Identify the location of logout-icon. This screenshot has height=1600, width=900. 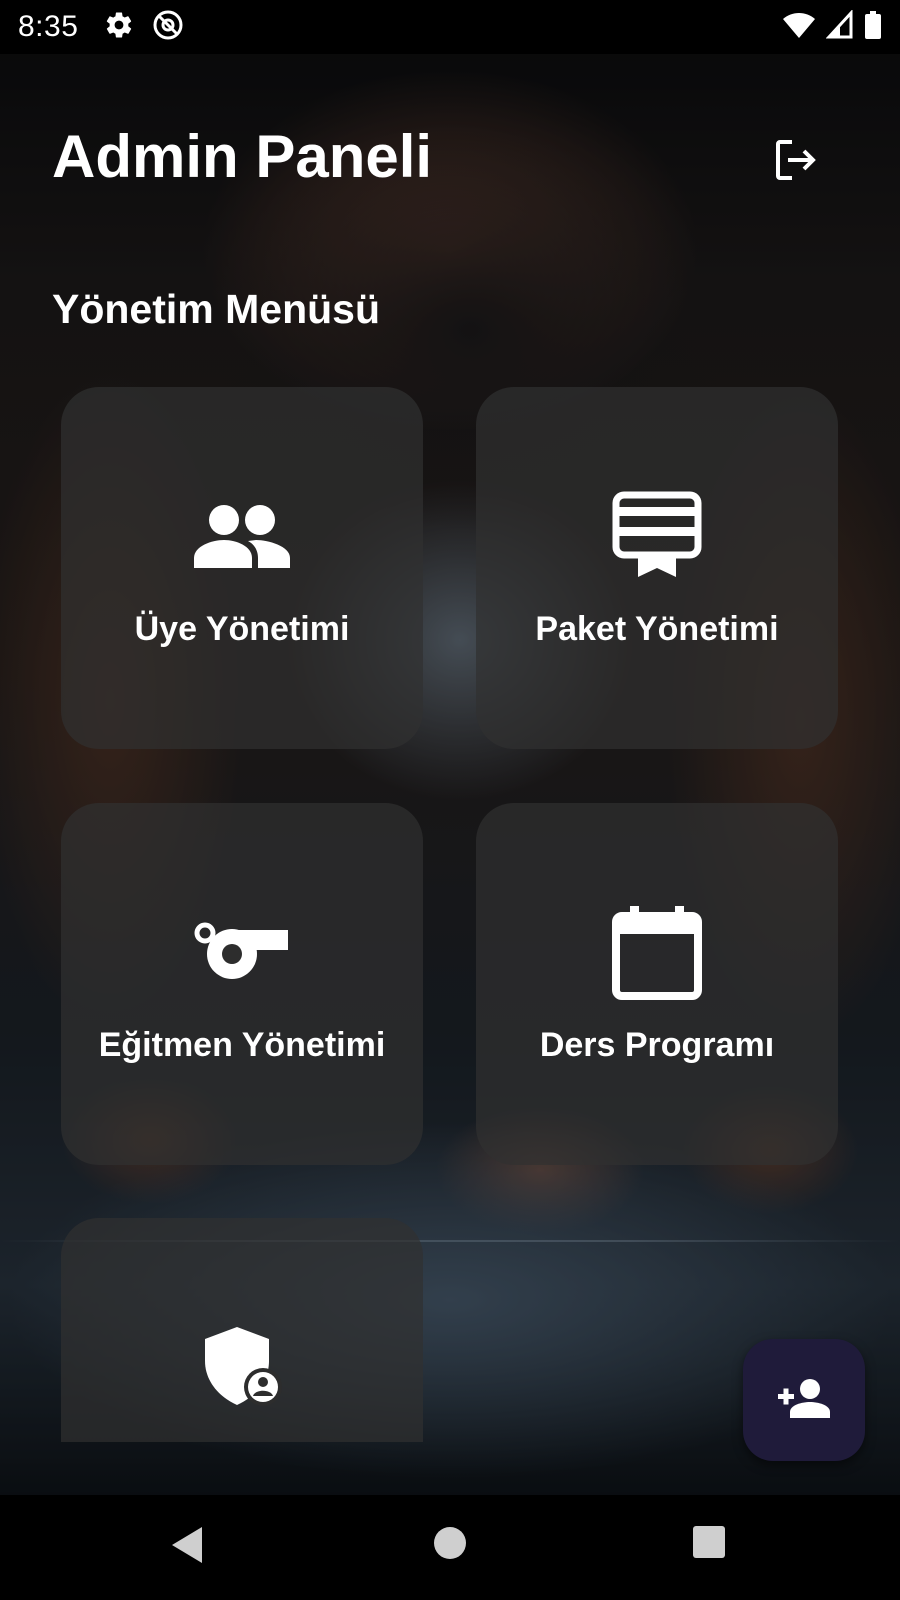
(796, 162).